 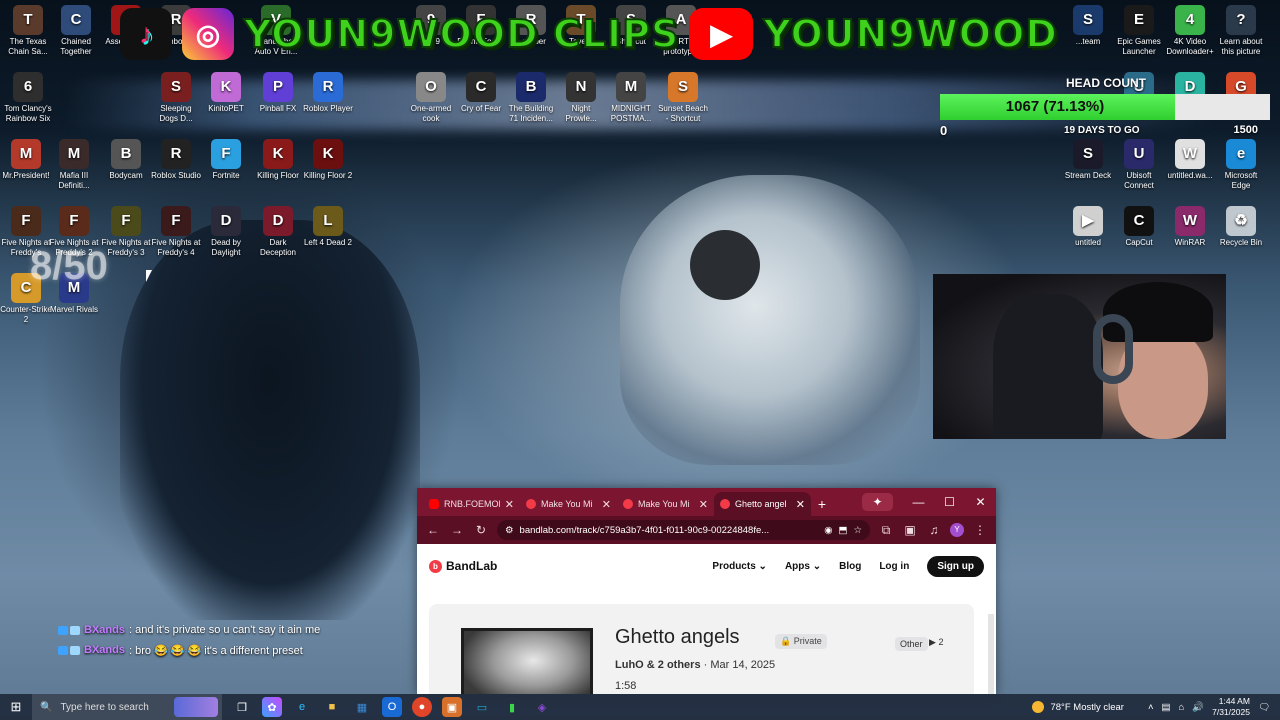 I want to click on desktop-icon: C CapCut, so click(x=1139, y=227).